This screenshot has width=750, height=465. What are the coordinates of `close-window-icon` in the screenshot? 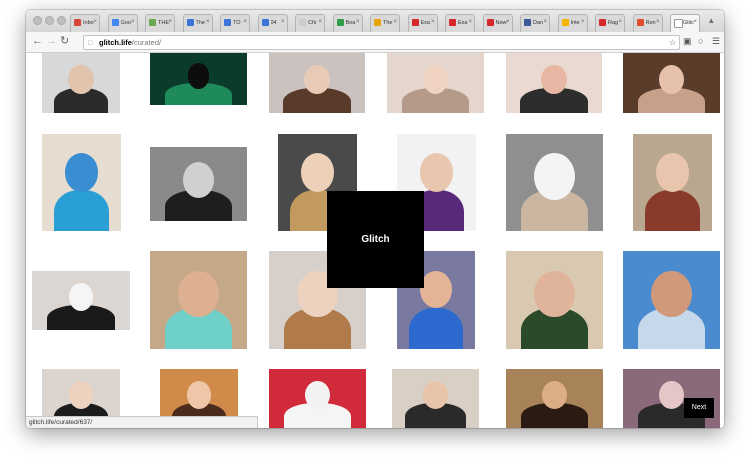 It's located at (37, 20).